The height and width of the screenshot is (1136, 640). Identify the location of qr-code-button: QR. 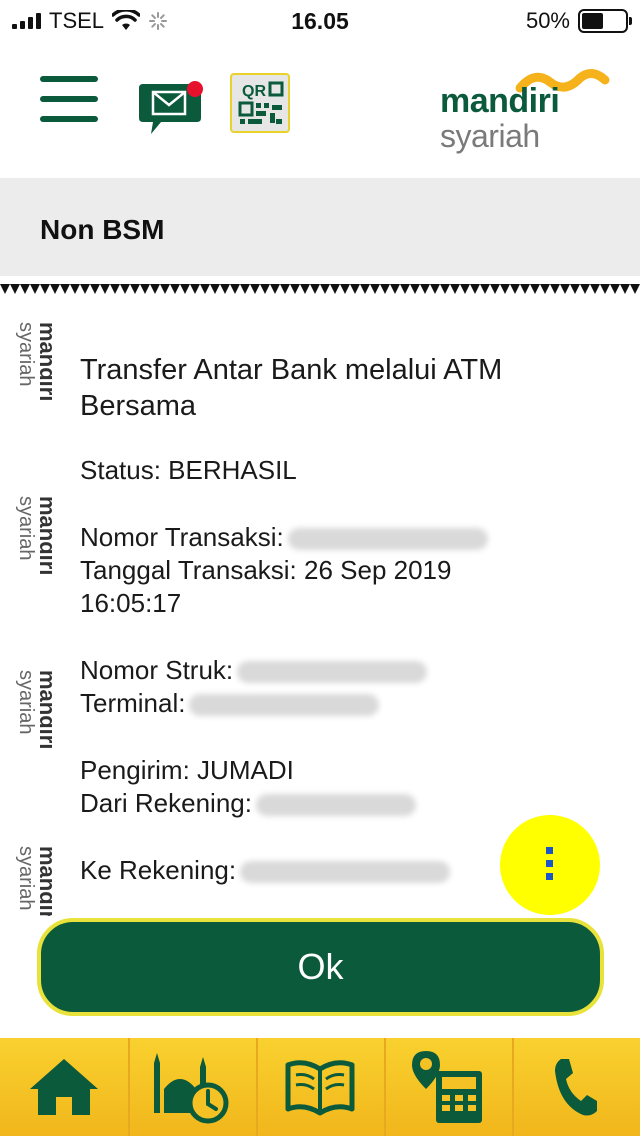
(260, 103).